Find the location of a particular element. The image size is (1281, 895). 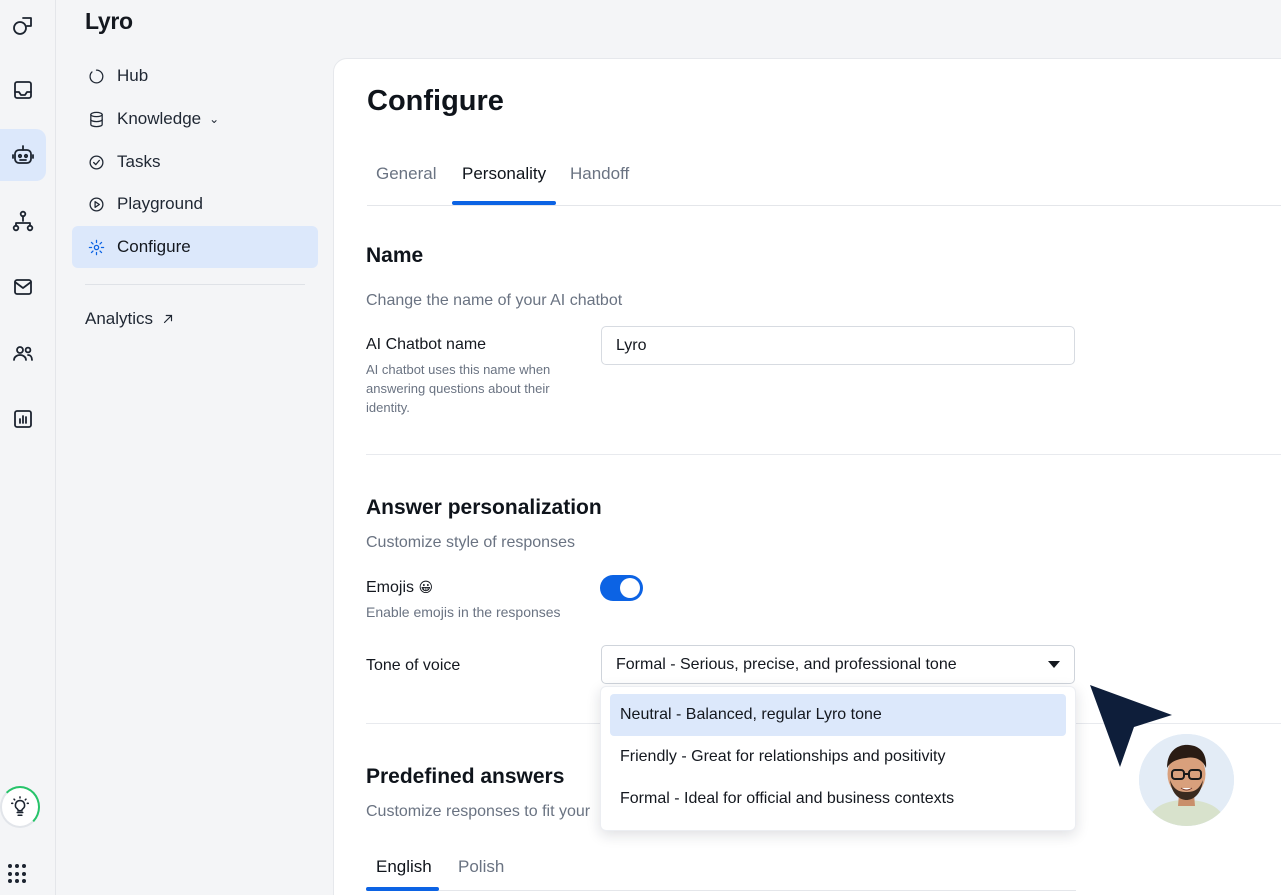

sidebar-item-knowledge: Knowledge ⌄ is located at coordinates (195, 119).